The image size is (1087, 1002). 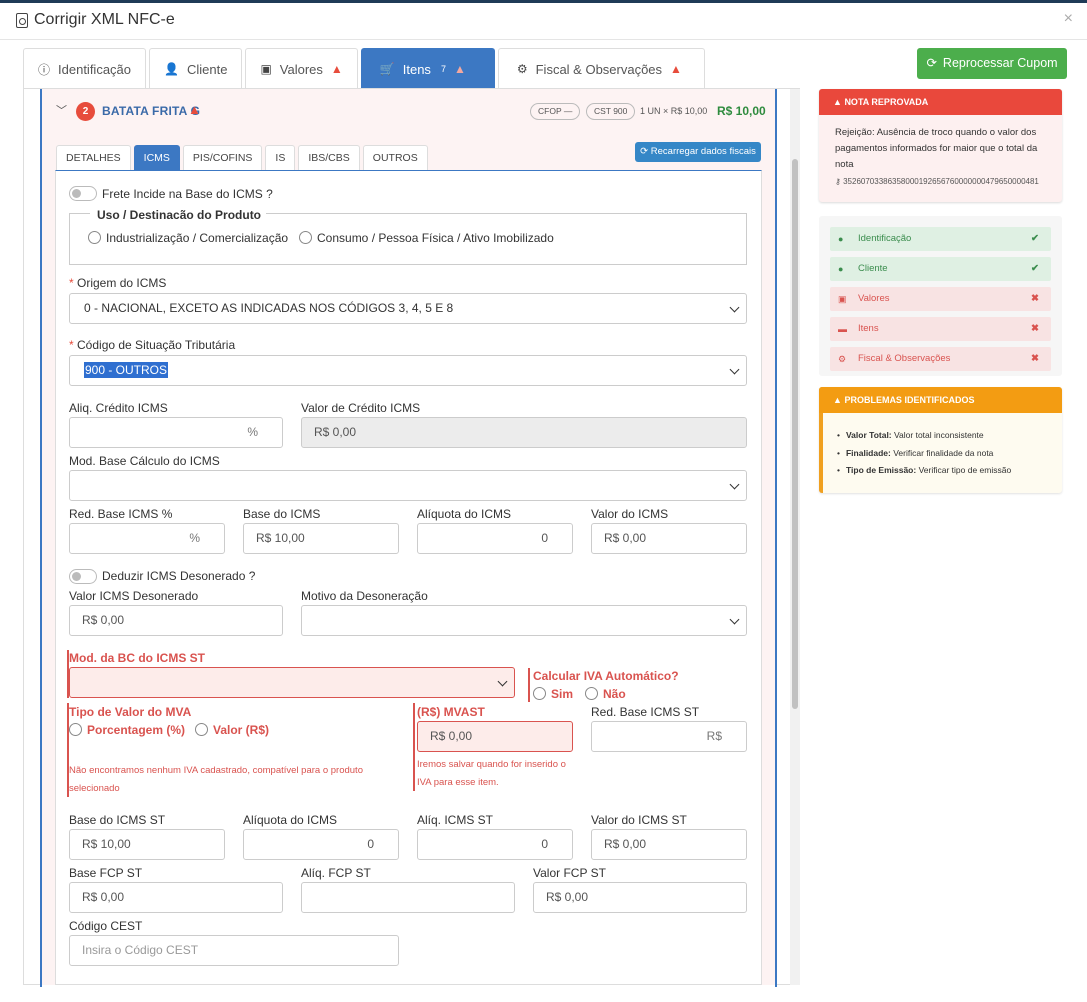 What do you see at coordinates (93, 158) in the screenshot?
I see `subtab-detalhes: DETALHES` at bounding box center [93, 158].